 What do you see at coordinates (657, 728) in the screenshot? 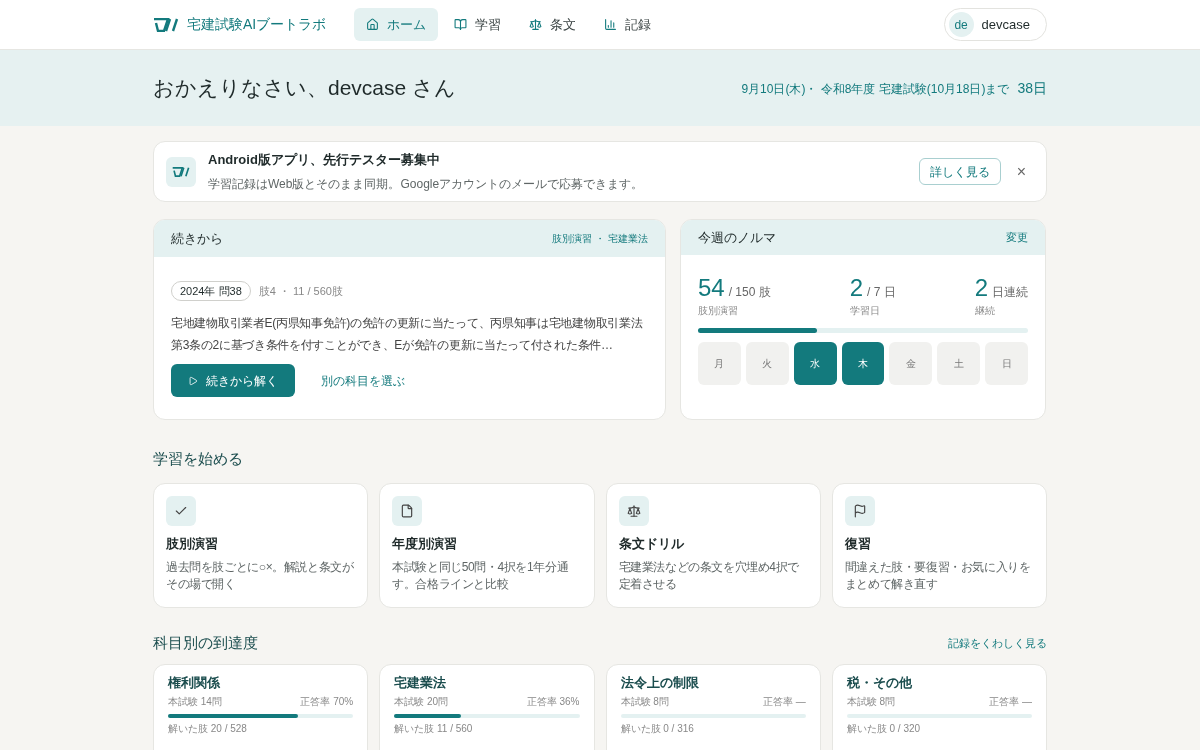
I see `solved-count: 解いた肢 0 / 316` at bounding box center [657, 728].